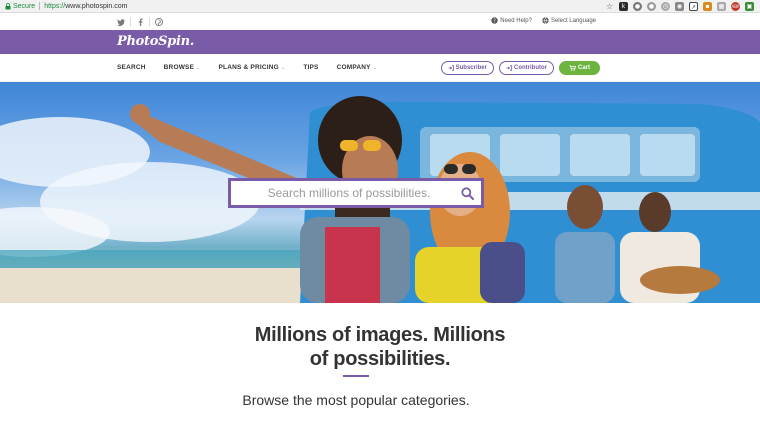 The width and height of the screenshot is (760, 430). I want to click on nav-item-label: TIPS, so click(311, 67).